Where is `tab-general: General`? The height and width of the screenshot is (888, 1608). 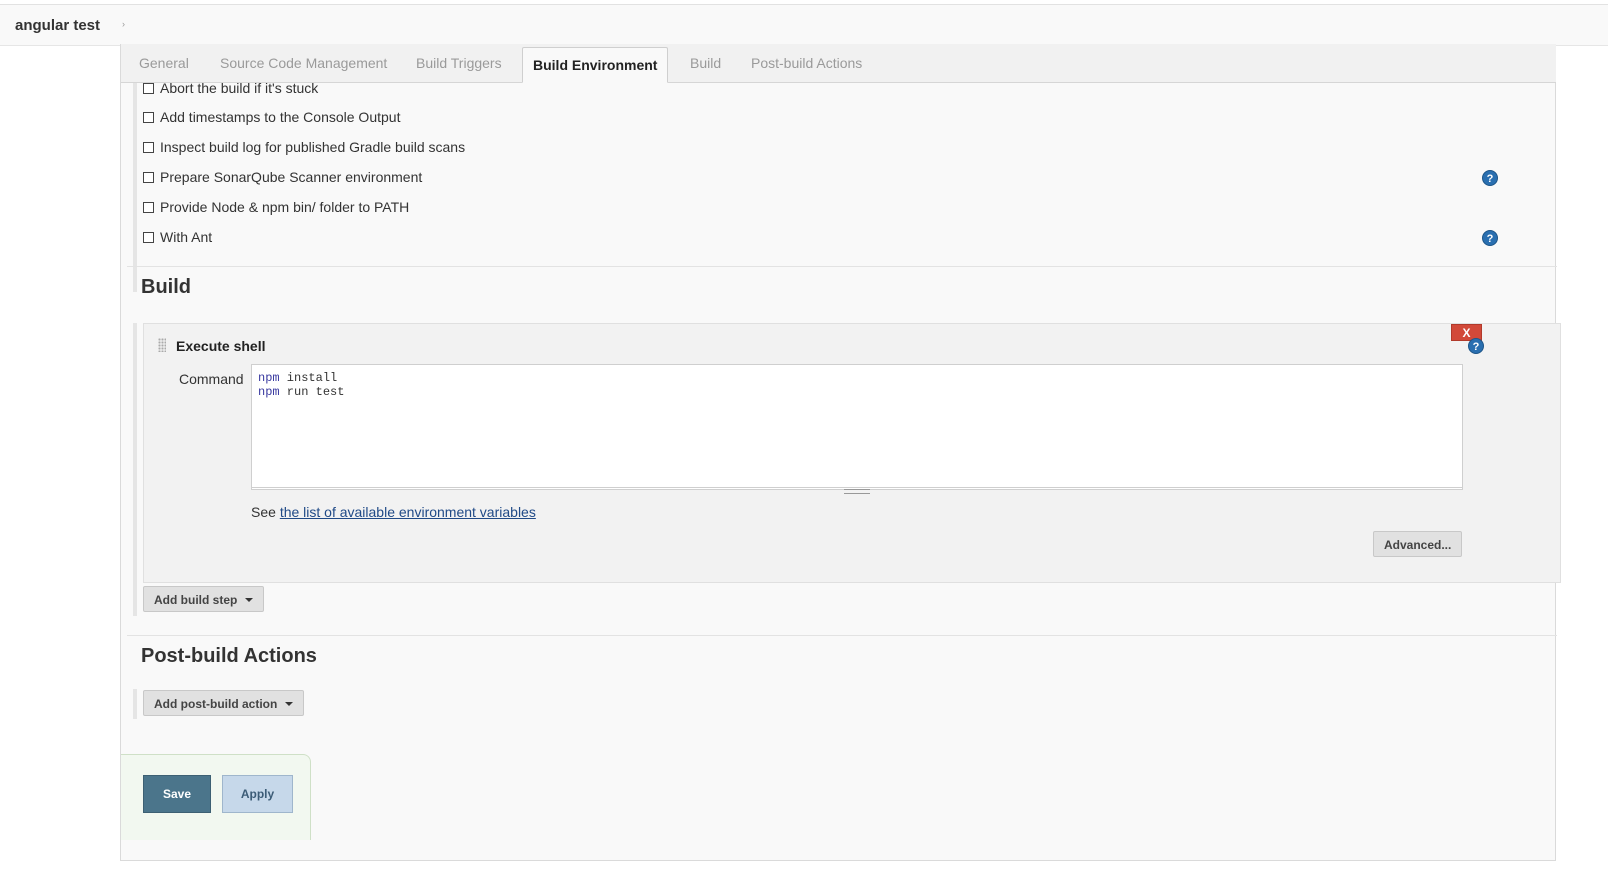 tab-general: General is located at coordinates (164, 63).